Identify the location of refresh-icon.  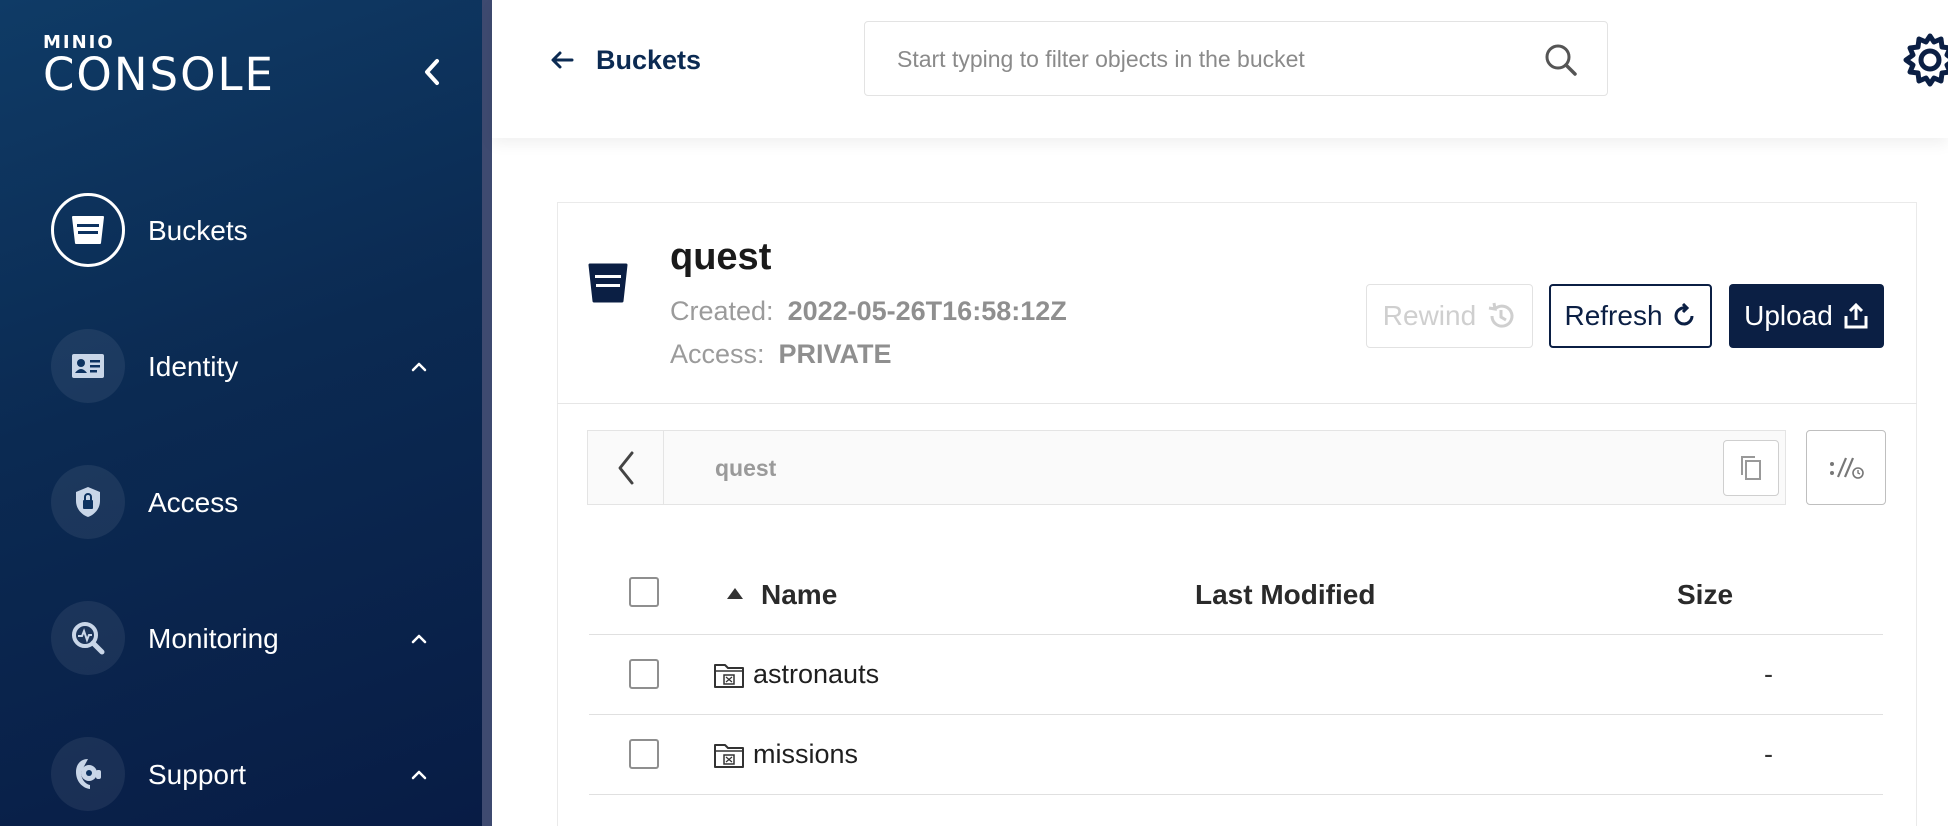
(1684, 314).